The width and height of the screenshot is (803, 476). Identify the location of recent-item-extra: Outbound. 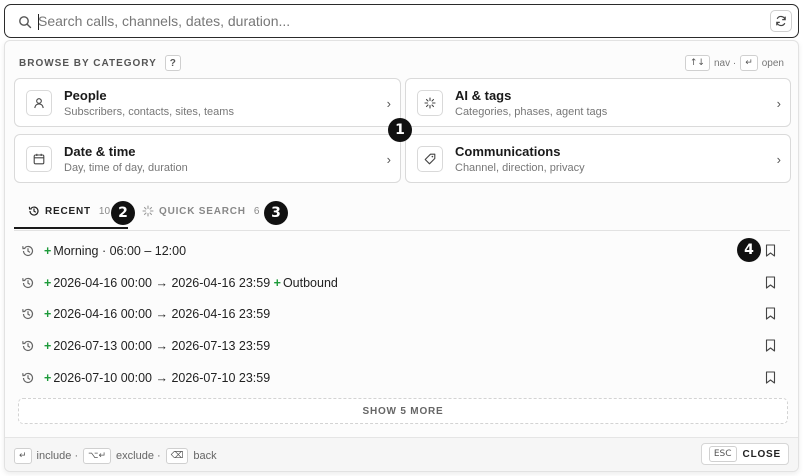
(310, 283).